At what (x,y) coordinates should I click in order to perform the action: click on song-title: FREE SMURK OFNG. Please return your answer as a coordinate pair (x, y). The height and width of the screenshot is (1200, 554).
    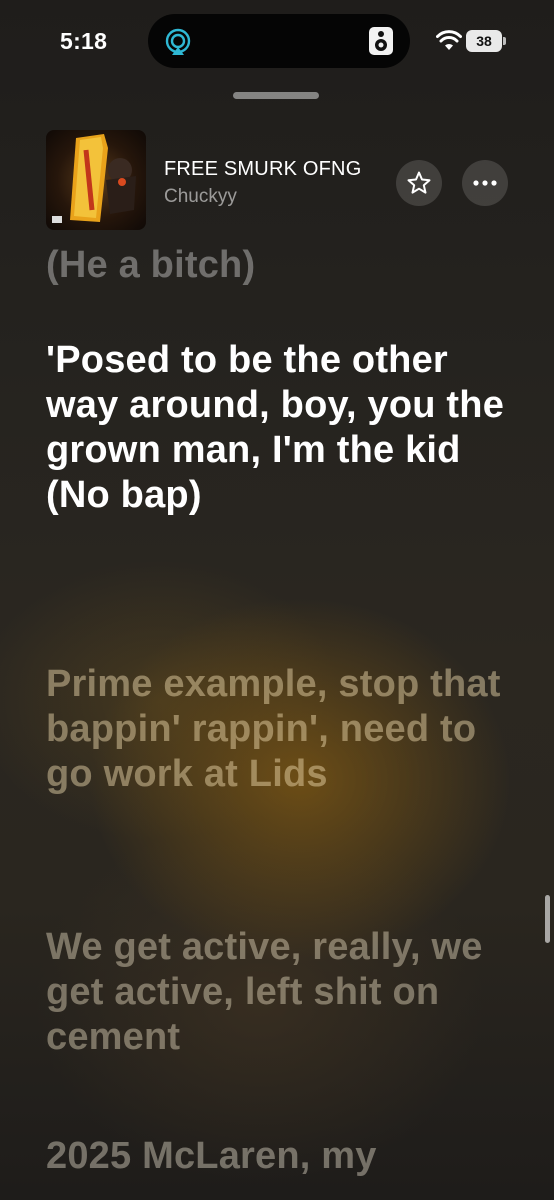
    Looking at the image, I should click on (262, 169).